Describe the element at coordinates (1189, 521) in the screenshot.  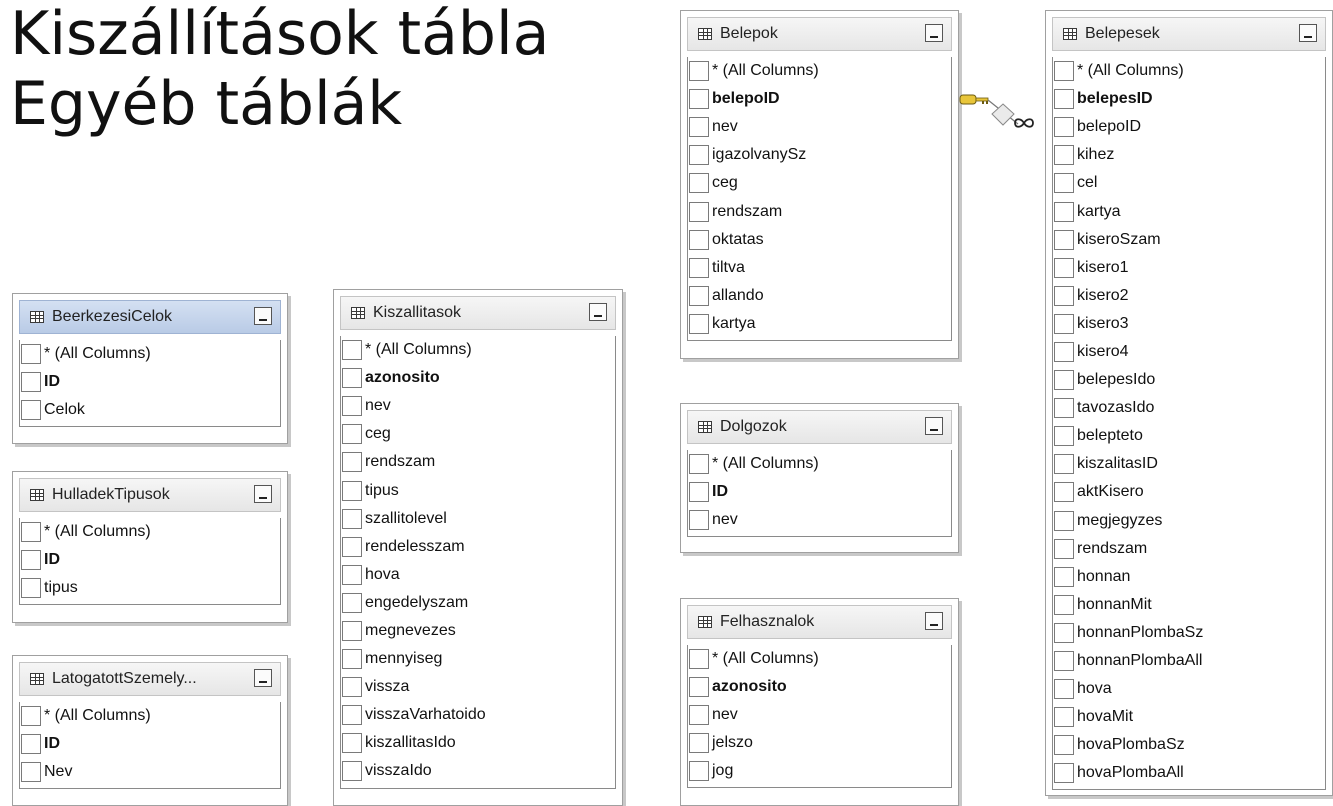
I see `column-row: megjegyzes` at that location.